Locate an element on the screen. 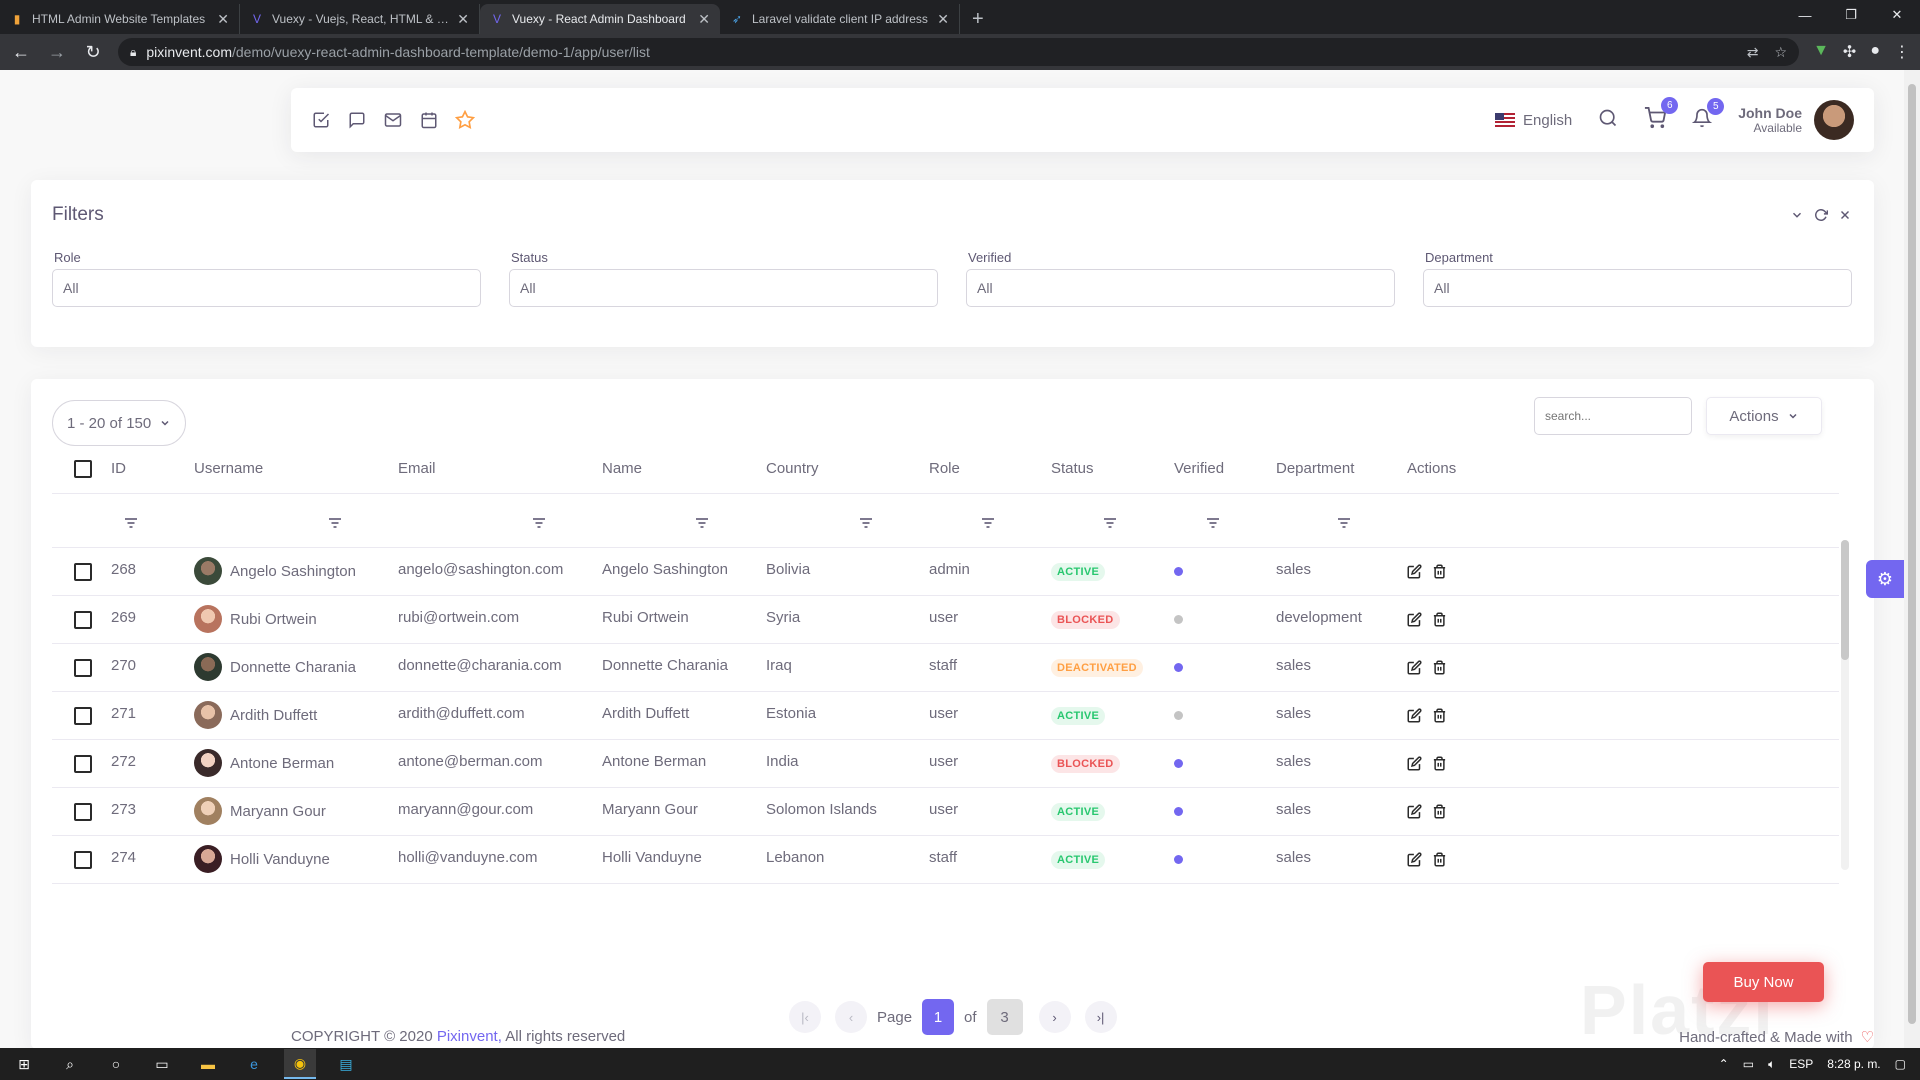  translate-icon: ⇄ is located at coordinates (1753, 52).